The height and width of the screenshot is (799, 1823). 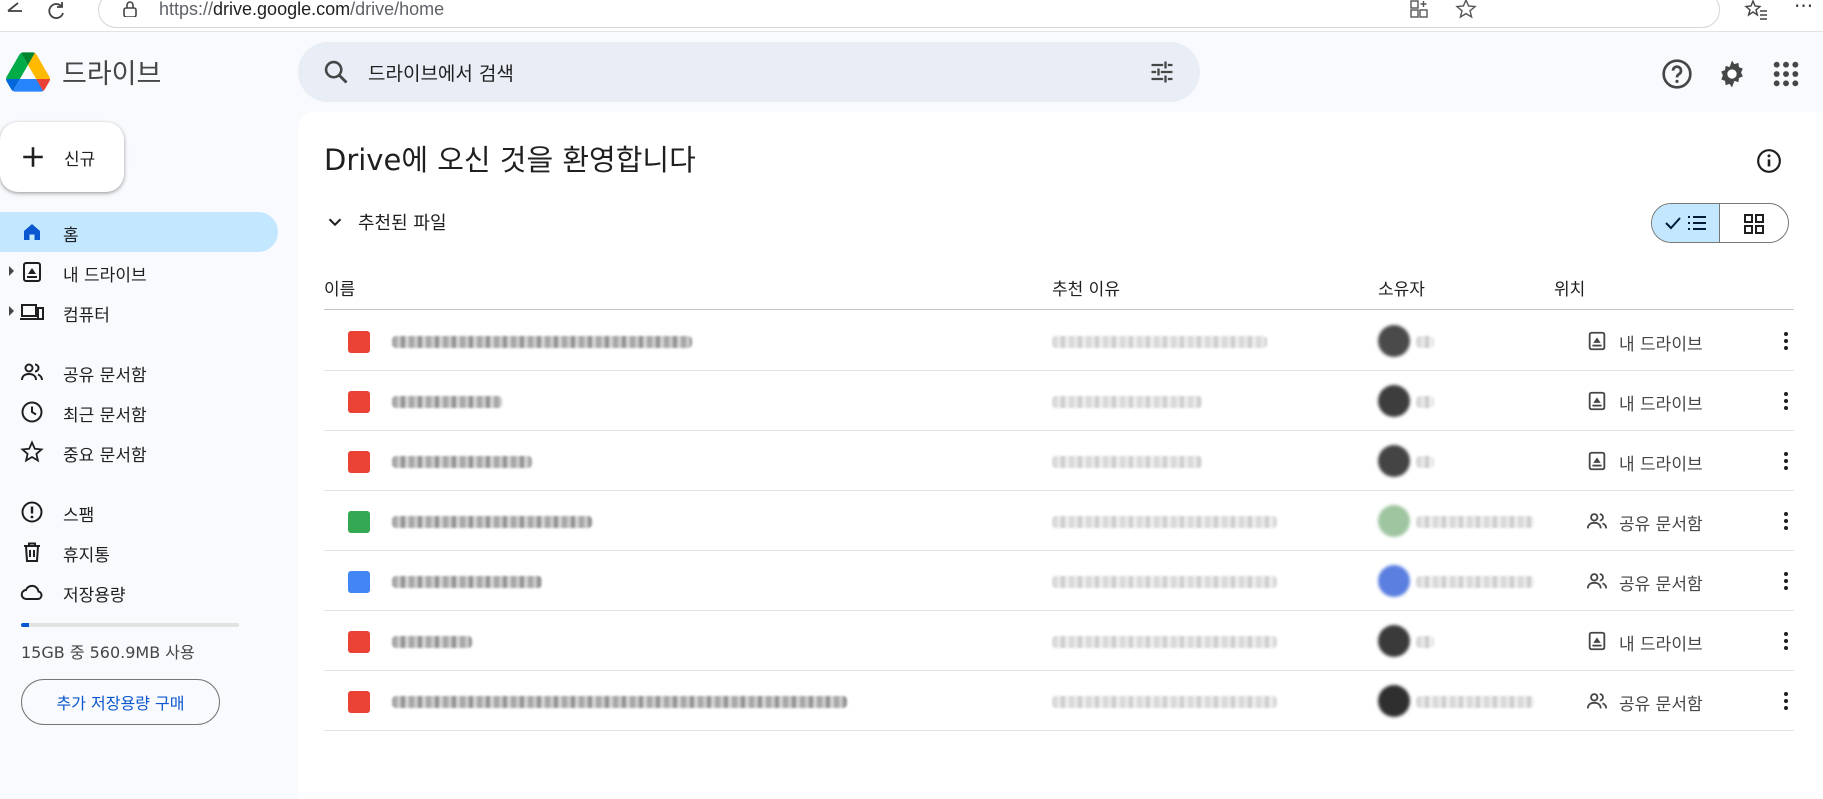 What do you see at coordinates (32, 512) in the screenshot?
I see `spam-icon` at bounding box center [32, 512].